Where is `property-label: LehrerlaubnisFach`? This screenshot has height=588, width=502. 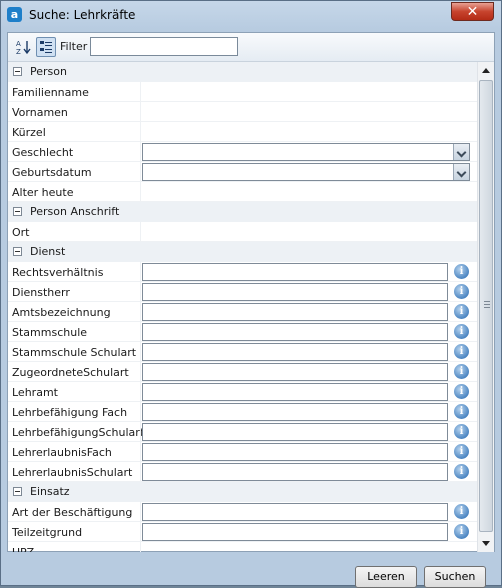 property-label: LehrerlaubnisFach is located at coordinates (62, 452).